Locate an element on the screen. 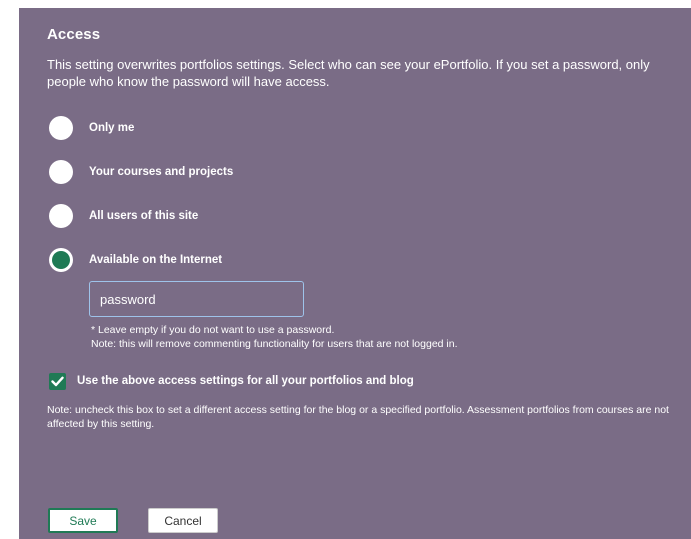  apply-all-checkbox is located at coordinates (57, 381).